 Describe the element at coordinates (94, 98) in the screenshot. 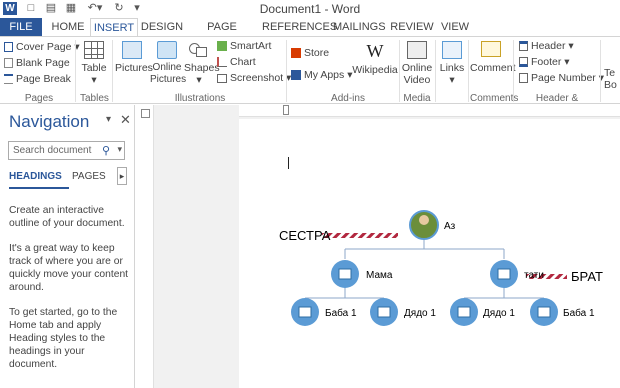

I see `group-label-tables: Tables` at that location.